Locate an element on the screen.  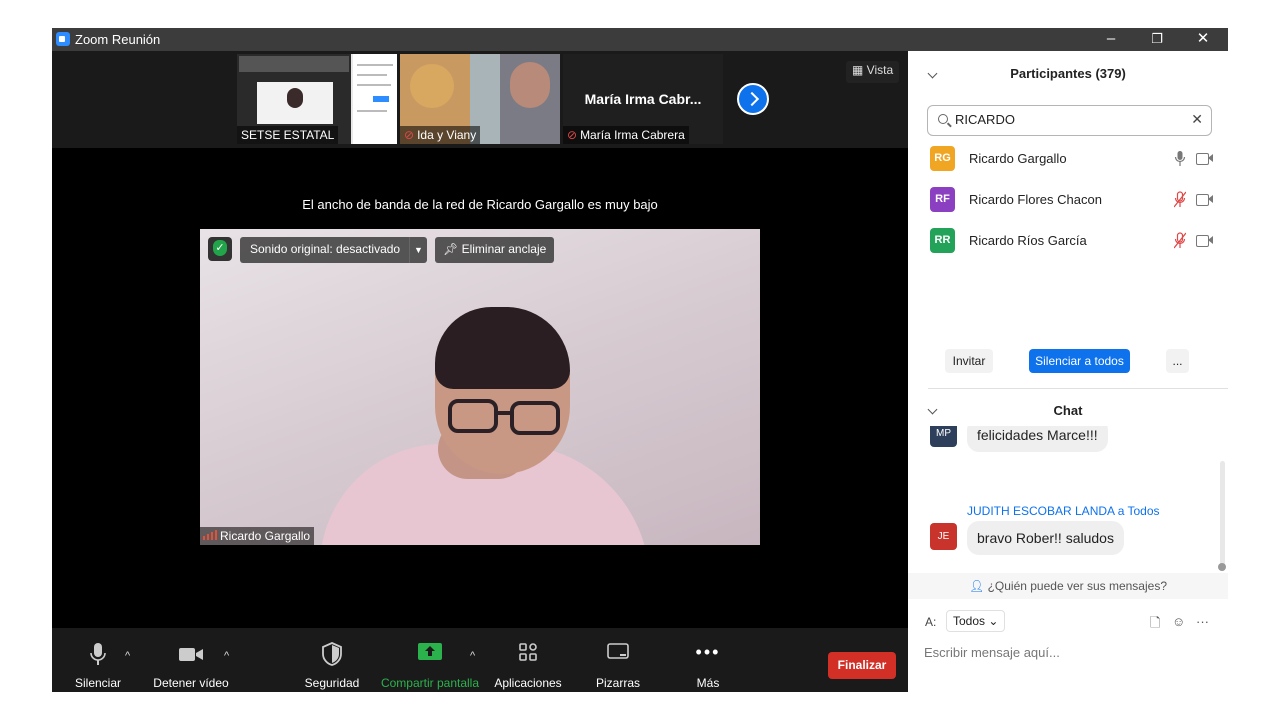
file-icon: 🗋︎ is located at coordinates (1155, 625).